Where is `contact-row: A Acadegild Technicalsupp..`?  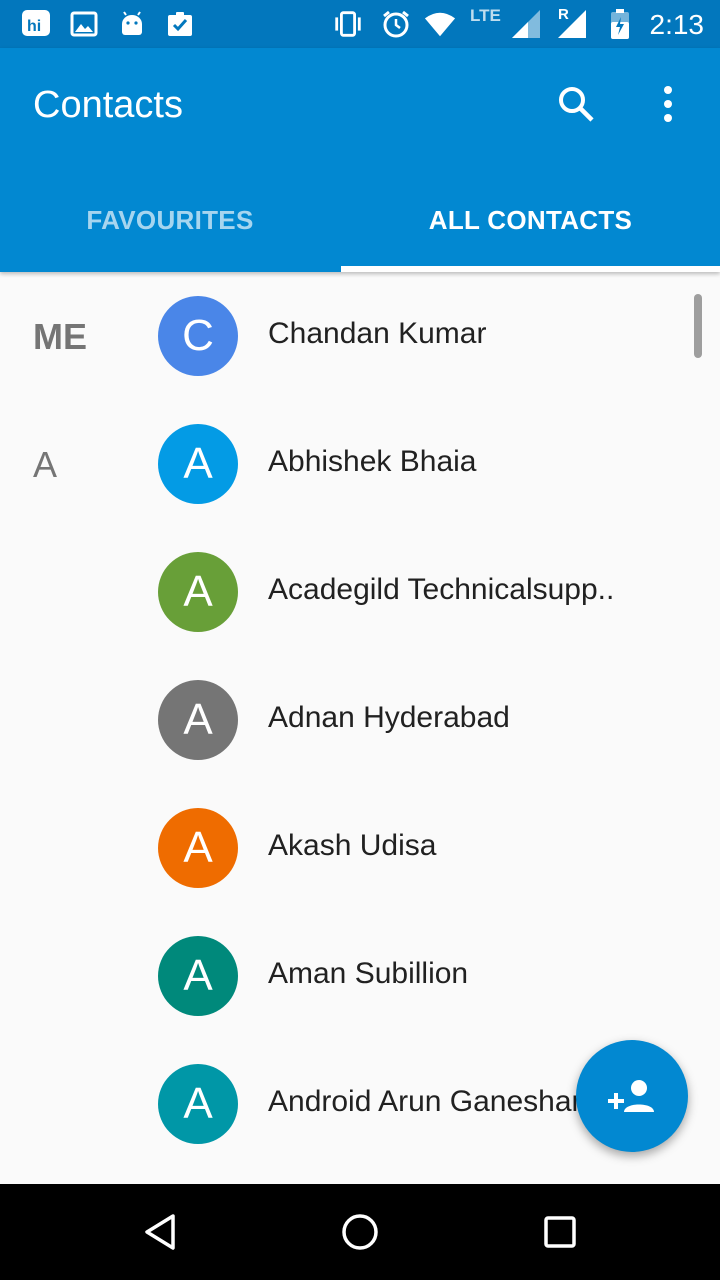
contact-row: A Acadegild Technicalsupp.. is located at coordinates (360, 592).